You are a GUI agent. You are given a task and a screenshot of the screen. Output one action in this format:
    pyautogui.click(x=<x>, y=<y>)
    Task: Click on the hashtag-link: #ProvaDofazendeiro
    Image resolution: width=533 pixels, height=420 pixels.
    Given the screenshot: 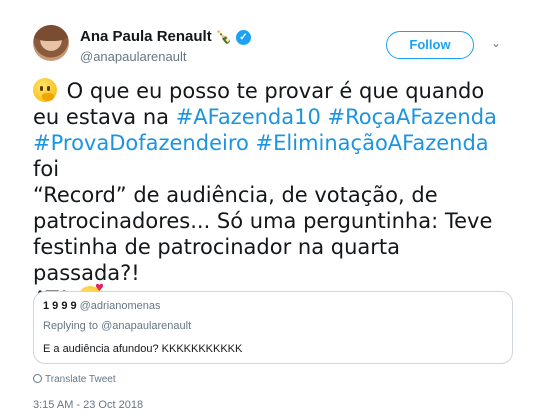 What is the action you would take?
    pyautogui.click(x=141, y=143)
    